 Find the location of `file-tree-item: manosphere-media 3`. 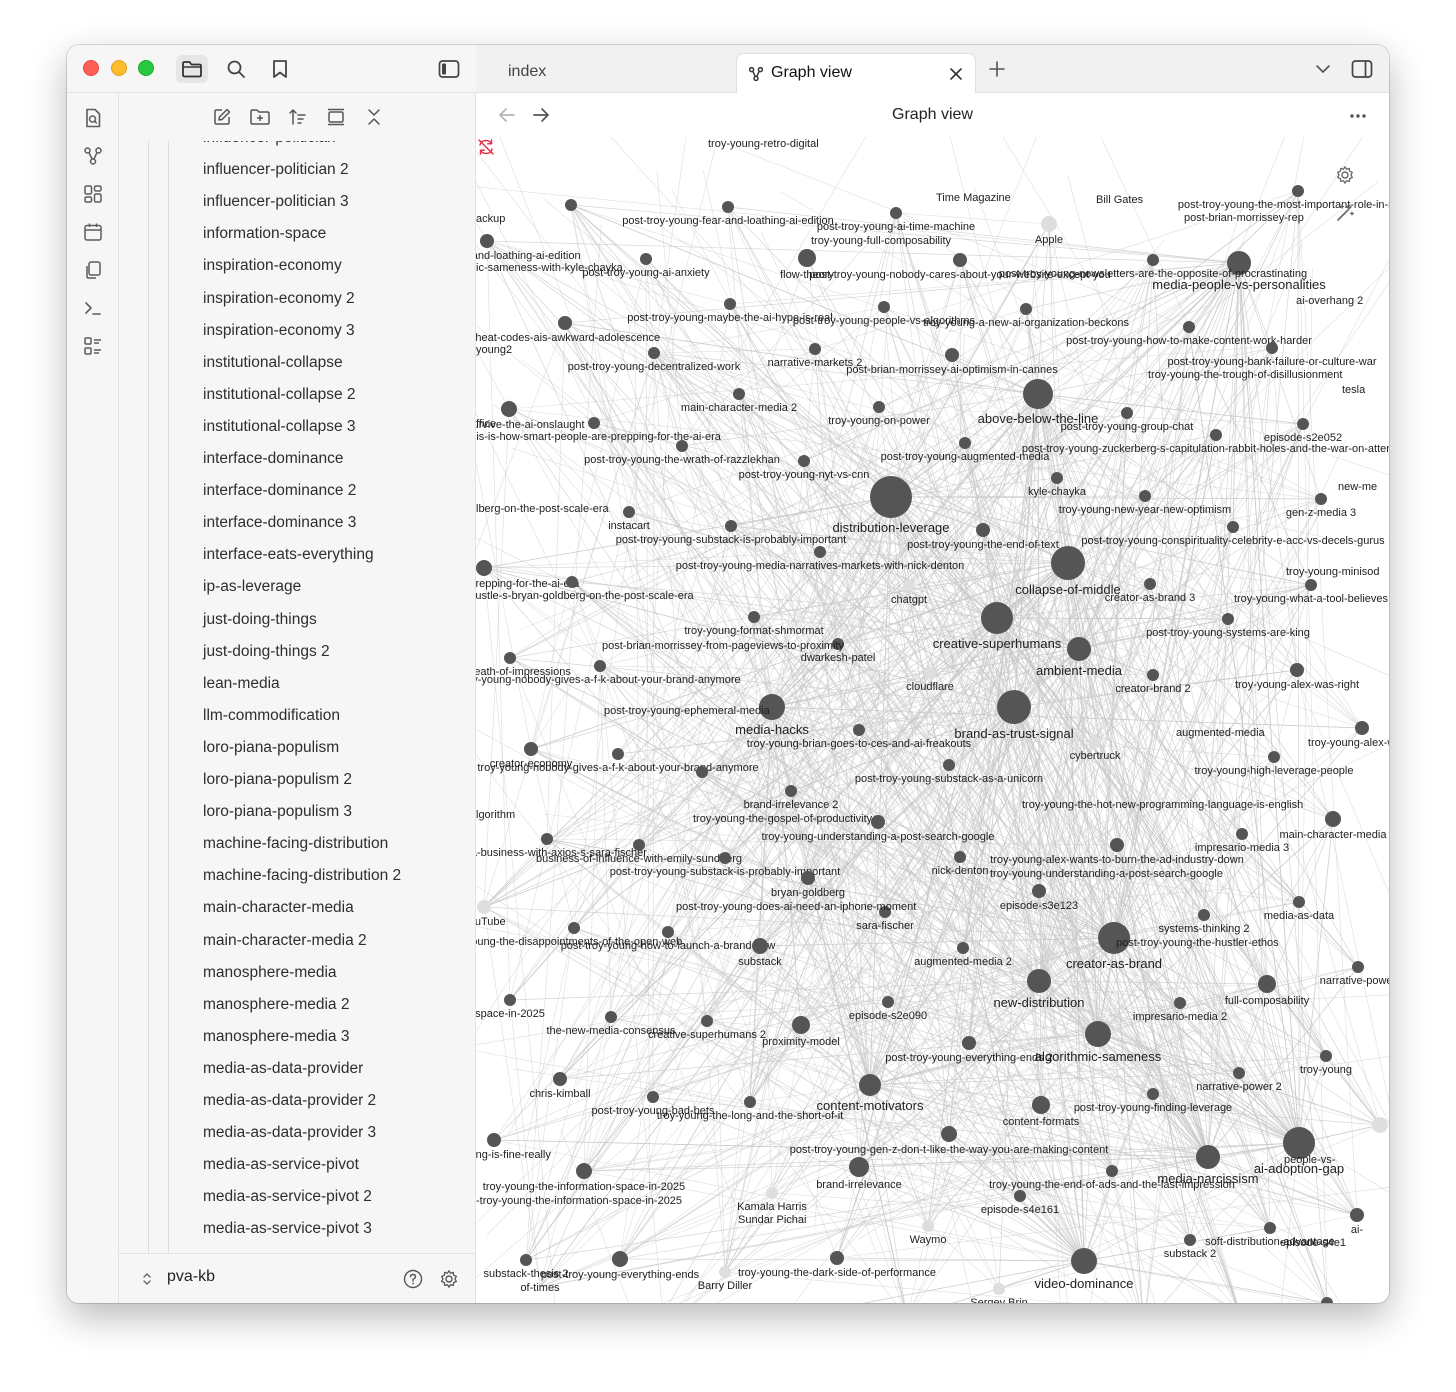

file-tree-item: manosphere-media 3 is located at coordinates (276, 1037).